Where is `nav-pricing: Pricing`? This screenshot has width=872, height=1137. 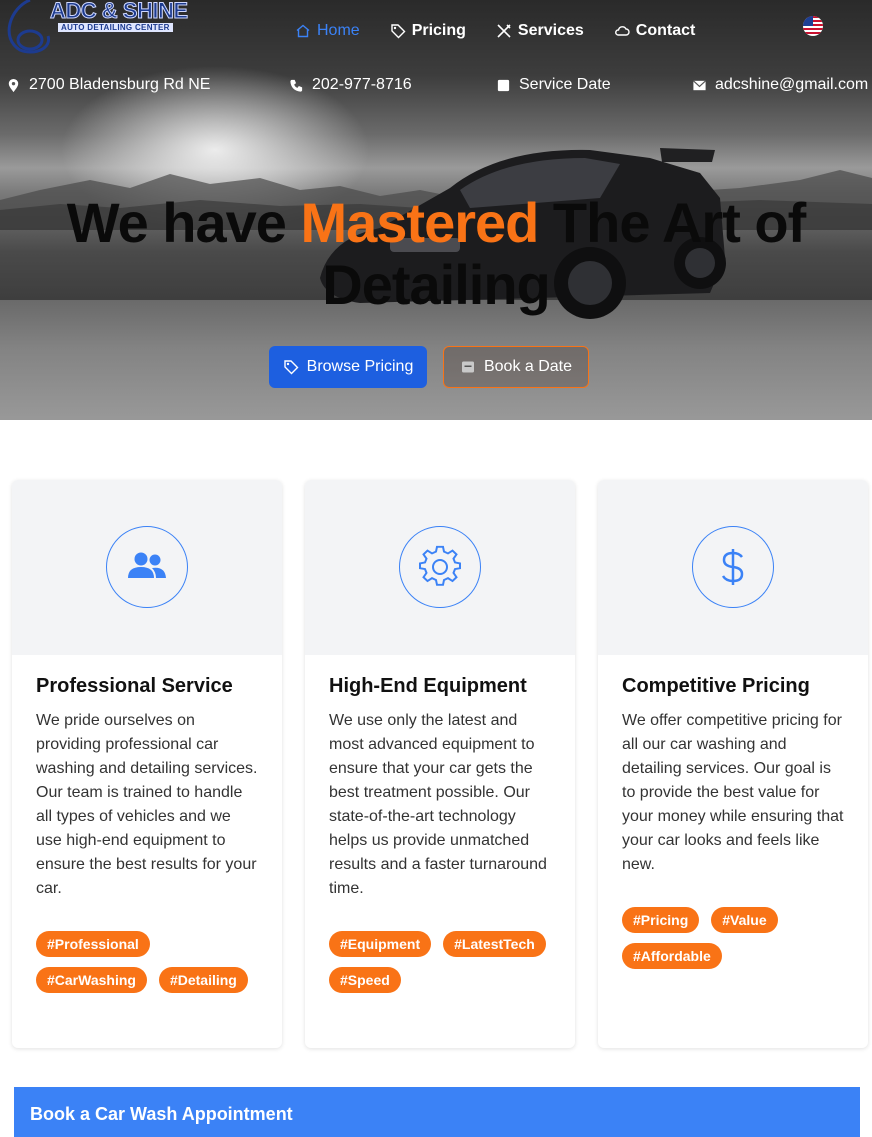
nav-pricing: Pricing is located at coordinates (428, 31).